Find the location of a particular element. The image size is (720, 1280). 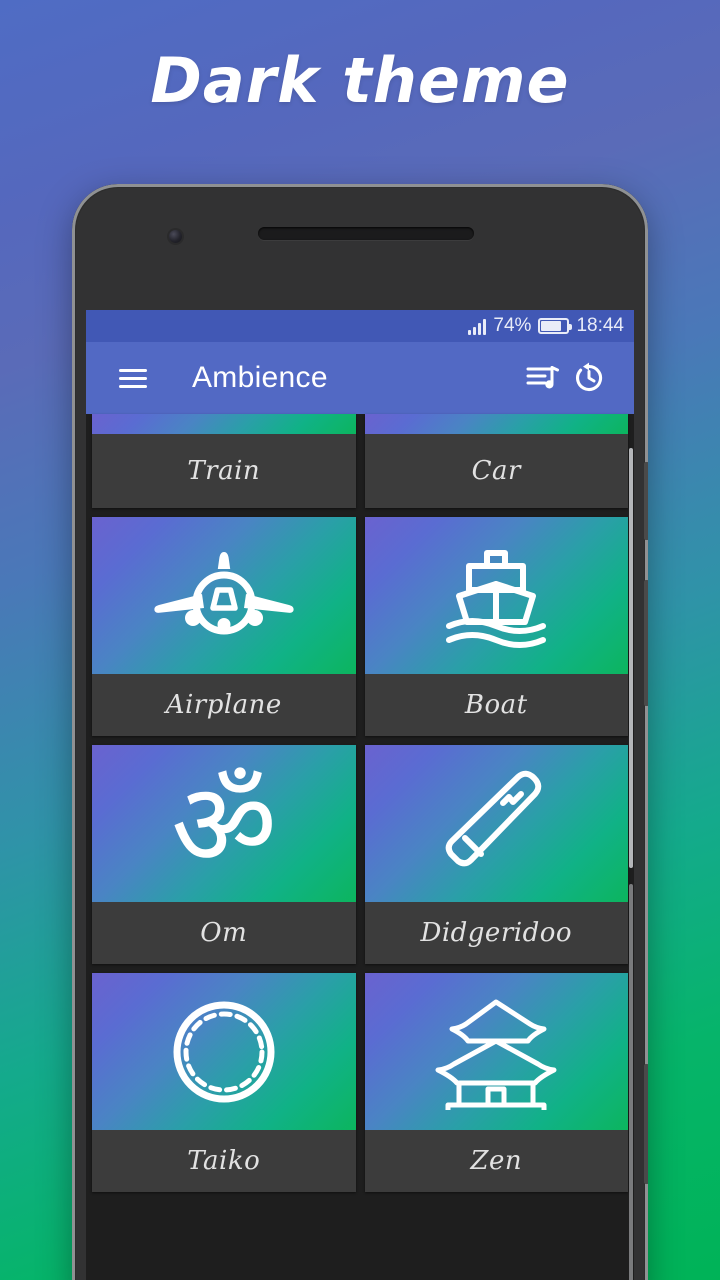

power-button is located at coordinates (646, 1124).